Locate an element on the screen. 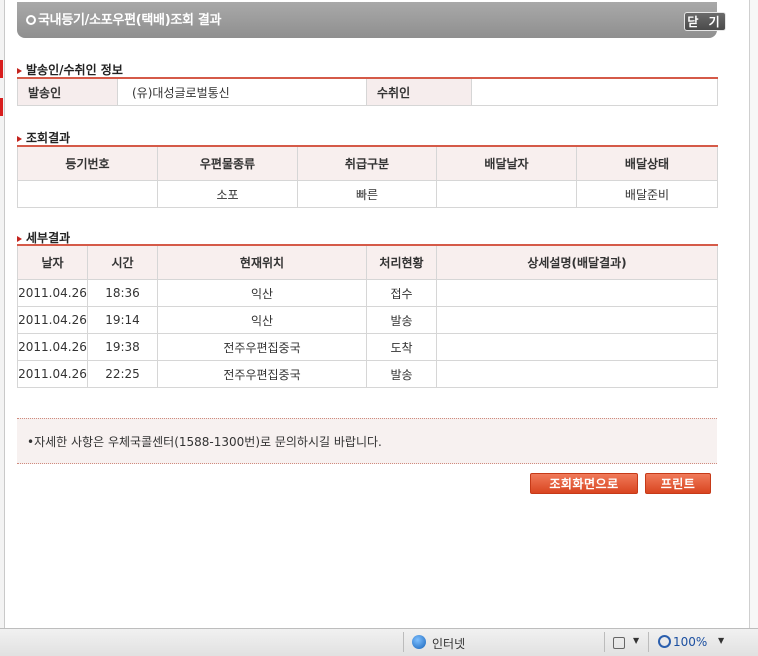  window-left-edge is located at coordinates (2, 314).